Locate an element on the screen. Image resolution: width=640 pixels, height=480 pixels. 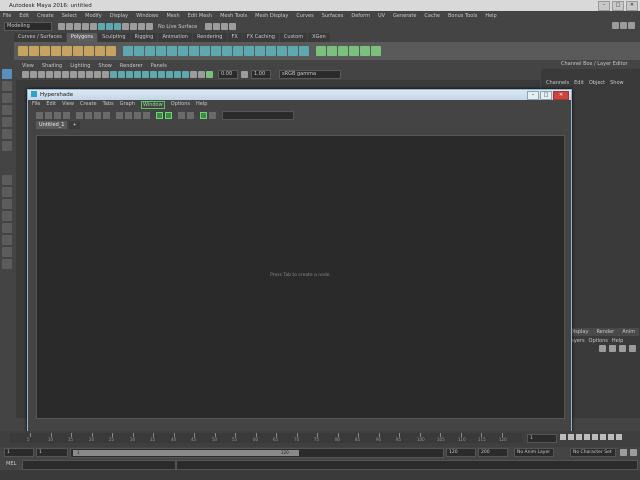
select-tool-icon is located at coordinates (7, 74).